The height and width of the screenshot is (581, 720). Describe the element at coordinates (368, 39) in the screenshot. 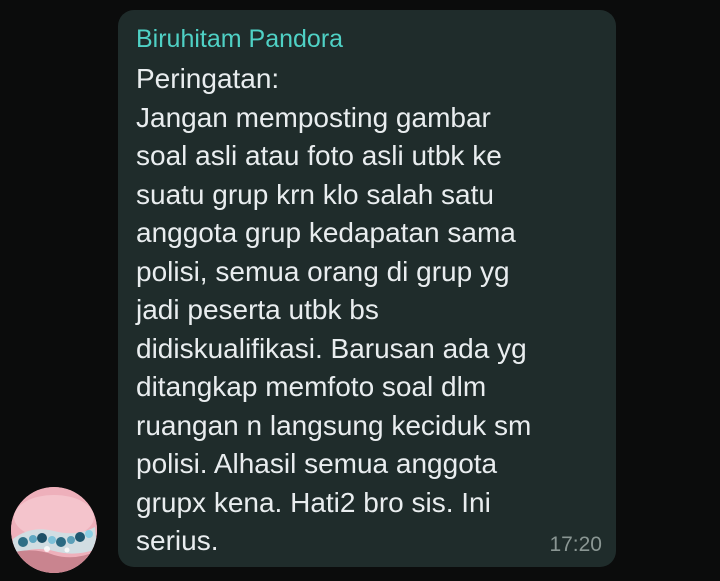

I see `sender-name: Biruhitam Pandora` at that location.